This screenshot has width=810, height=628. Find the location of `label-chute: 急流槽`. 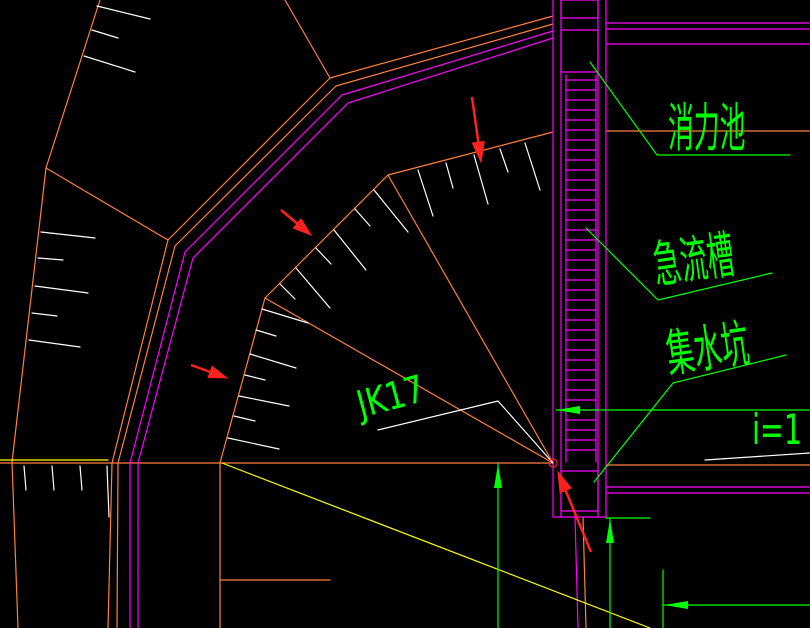

label-chute: 急流槽 is located at coordinates (693, 260).